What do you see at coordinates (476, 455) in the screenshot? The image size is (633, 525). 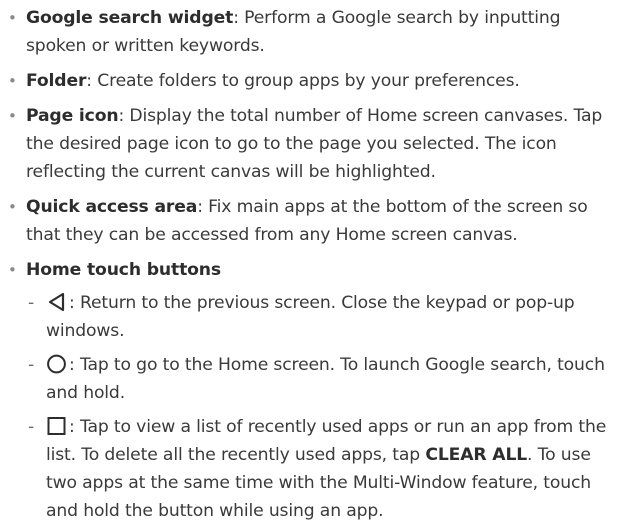 I see `clear-all-label: CLEAR ALL` at bounding box center [476, 455].